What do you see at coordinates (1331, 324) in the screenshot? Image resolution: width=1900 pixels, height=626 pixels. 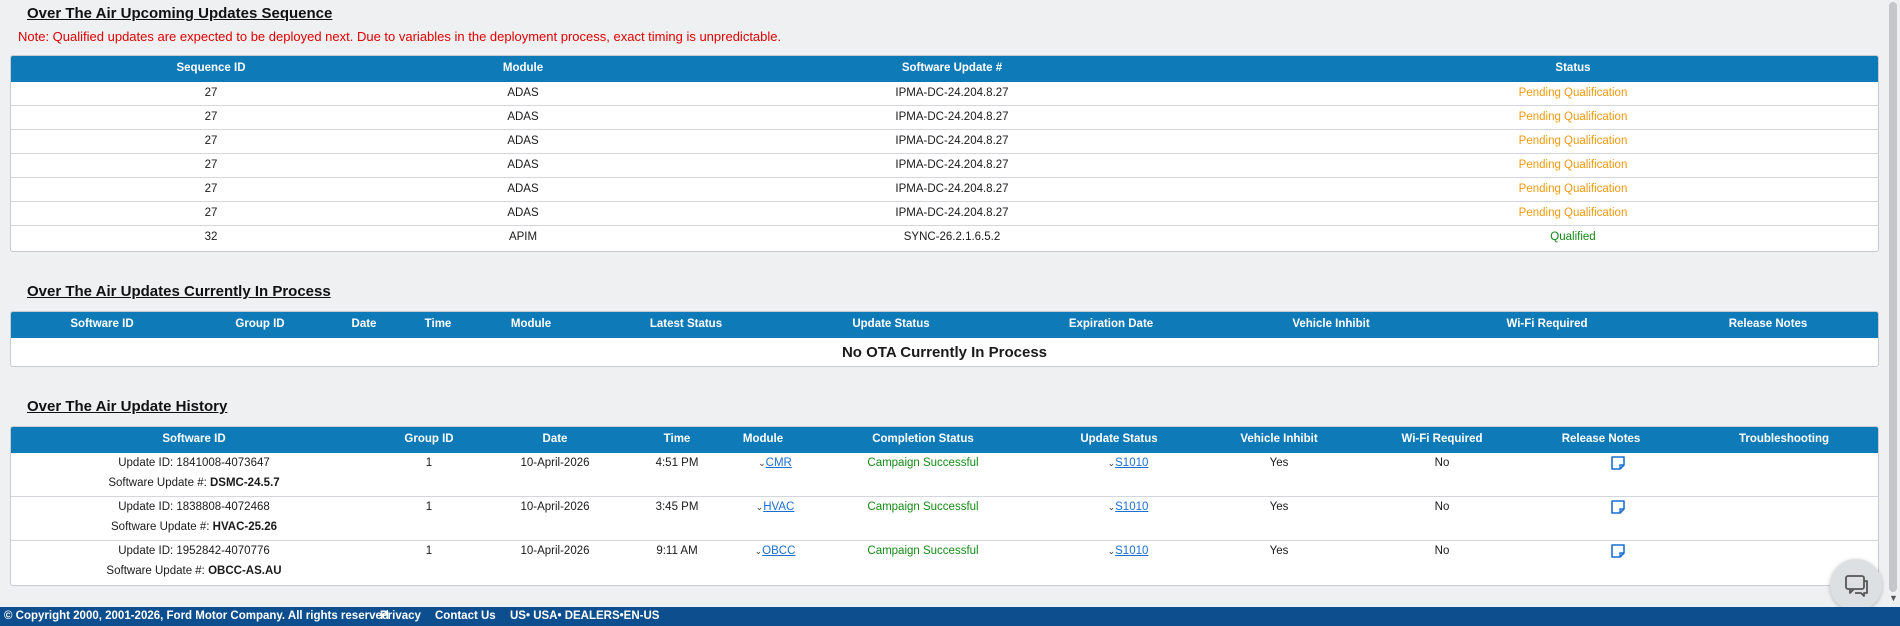 I see `col-vehicle-inhibit: Vehicle Inhibit` at bounding box center [1331, 324].